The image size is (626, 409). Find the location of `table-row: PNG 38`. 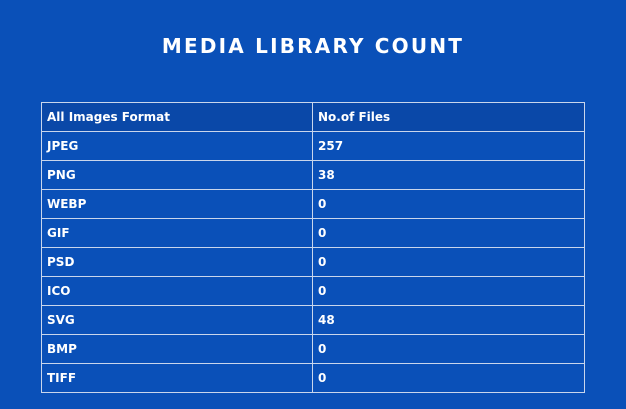

table-row: PNG 38 is located at coordinates (313, 175).